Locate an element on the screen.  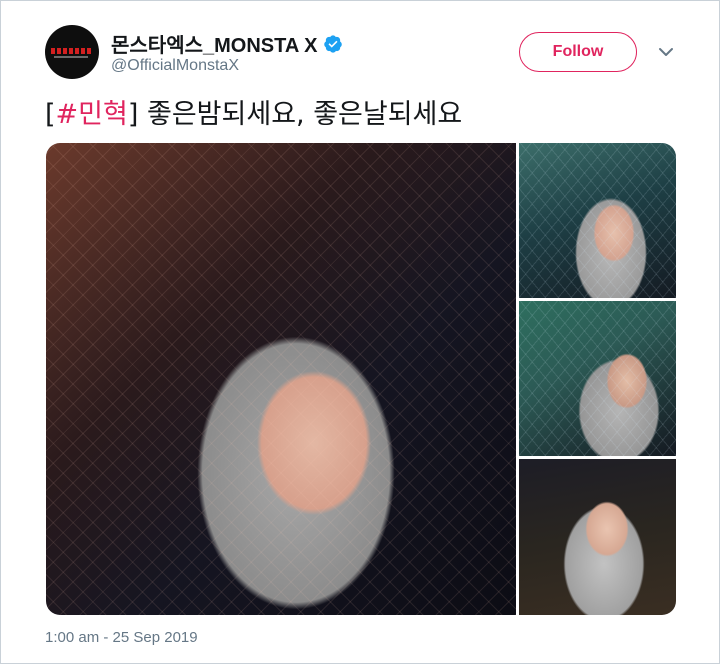
tweet-timestamp: 1:00 am - 25 Sep 2019 is located at coordinates (121, 637).